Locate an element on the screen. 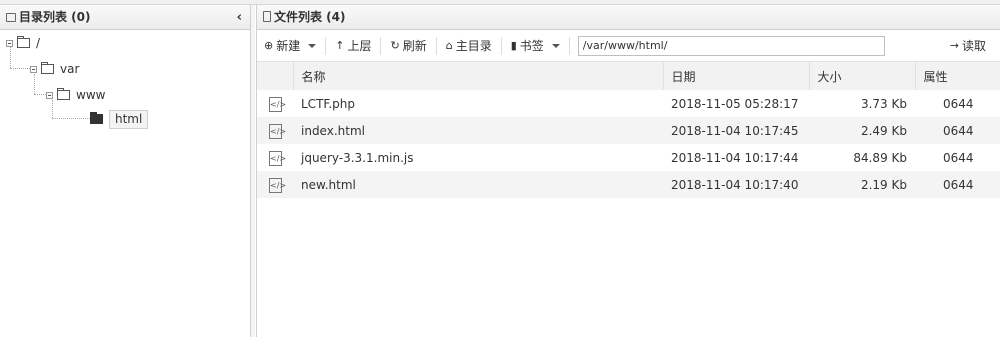 The image size is (1000, 337). tree-node-label-selected: html is located at coordinates (129, 119).